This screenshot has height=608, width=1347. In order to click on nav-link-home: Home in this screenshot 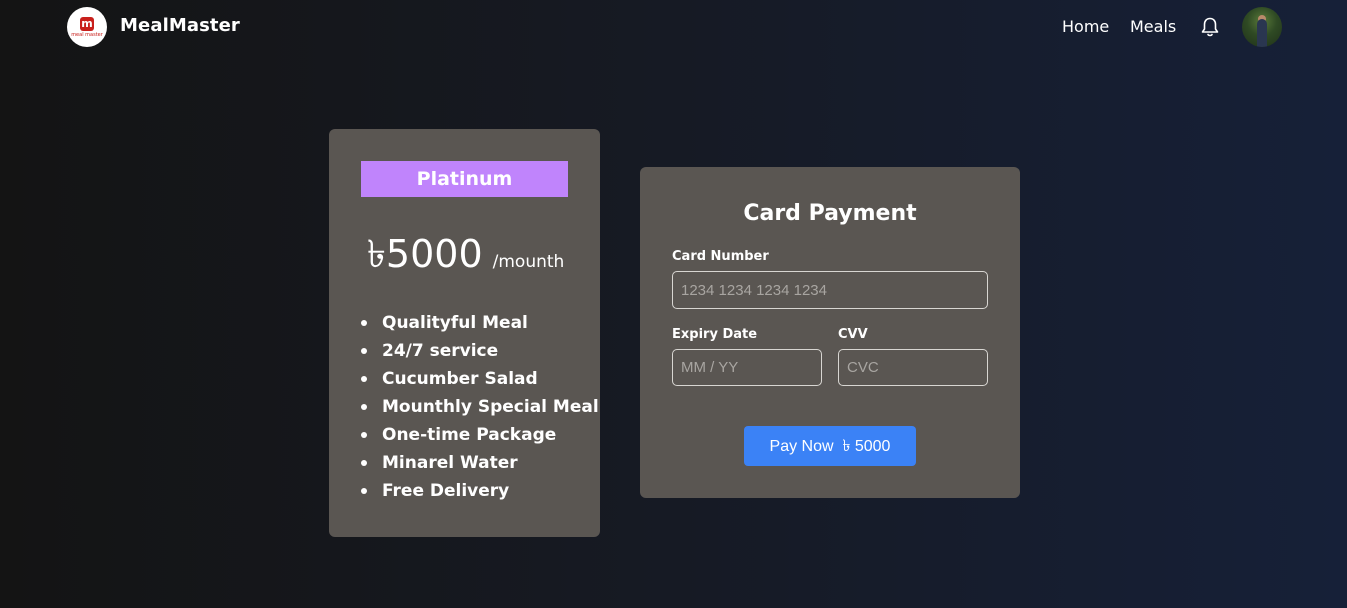, I will do `click(1085, 26)`.